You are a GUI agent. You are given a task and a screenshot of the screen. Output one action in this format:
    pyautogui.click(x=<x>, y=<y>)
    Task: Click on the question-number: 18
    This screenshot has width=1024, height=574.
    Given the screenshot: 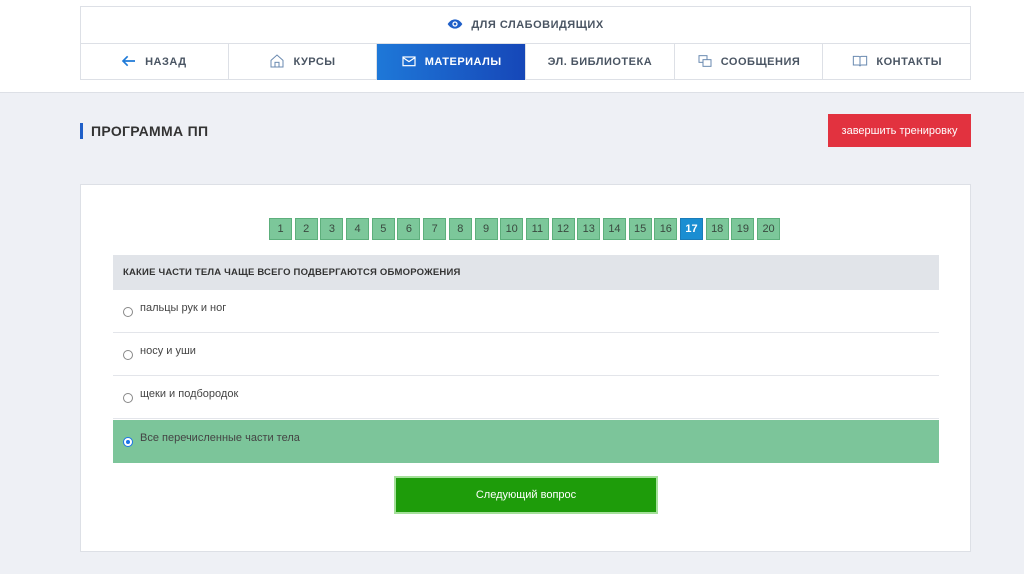 What is the action you would take?
    pyautogui.click(x=717, y=229)
    